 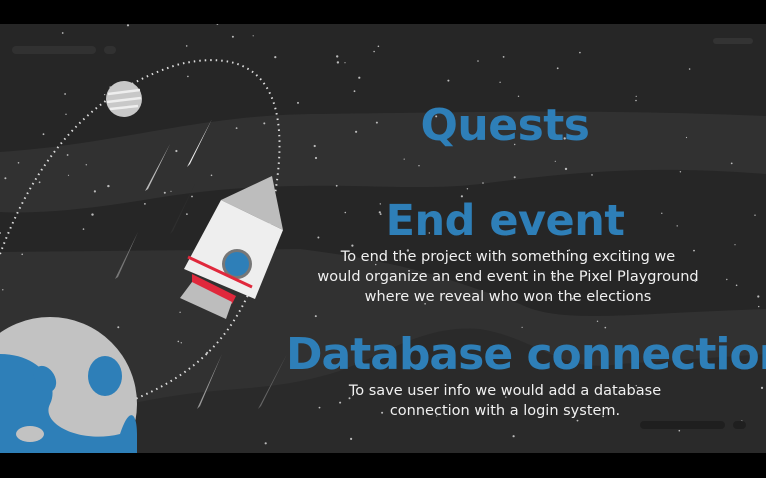 What do you see at coordinates (124, 99) in the screenshot?
I see `planet-icon` at bounding box center [124, 99].